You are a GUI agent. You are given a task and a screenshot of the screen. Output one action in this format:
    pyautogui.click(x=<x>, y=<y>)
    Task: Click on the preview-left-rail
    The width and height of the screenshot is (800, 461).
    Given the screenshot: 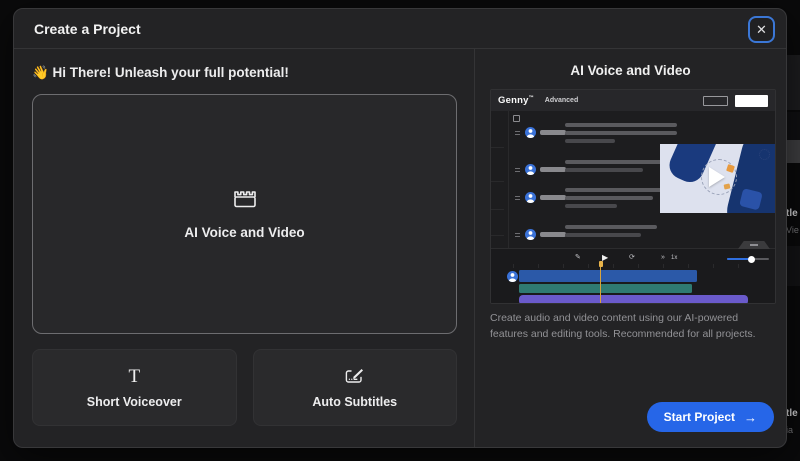 What is the action you would take?
    pyautogui.click(x=500, y=180)
    